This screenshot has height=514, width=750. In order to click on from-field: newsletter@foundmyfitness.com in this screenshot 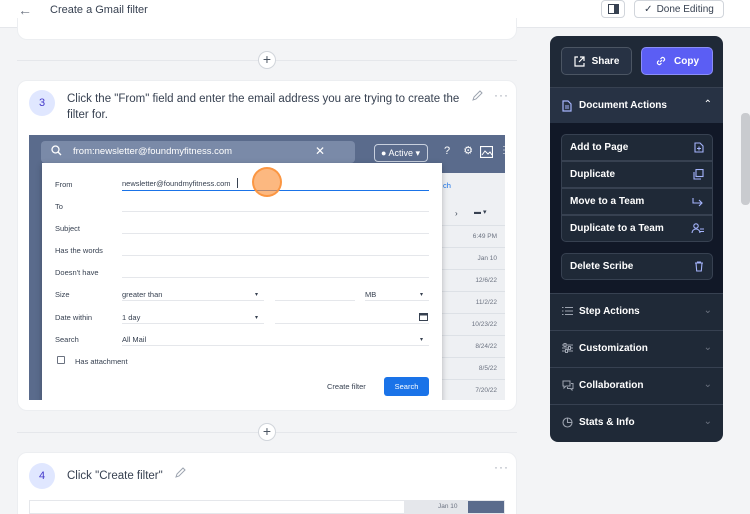, I will do `click(176, 183)`.